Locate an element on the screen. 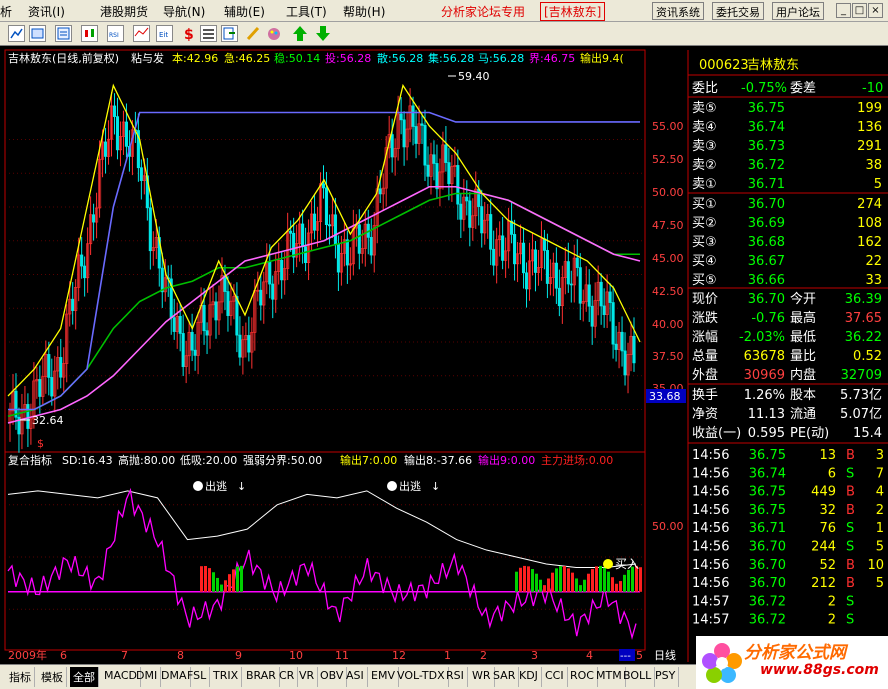  tab-rsi: RSI is located at coordinates (455, 677).